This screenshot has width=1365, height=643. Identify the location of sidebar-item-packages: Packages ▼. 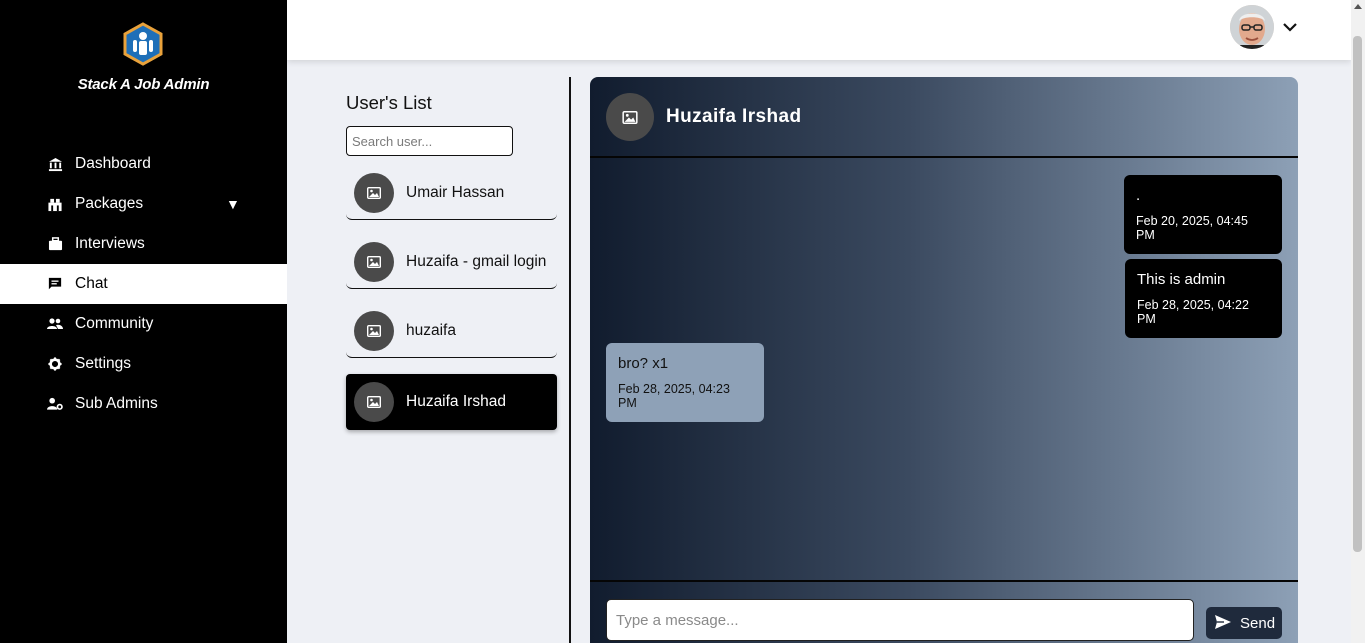
(143, 204).